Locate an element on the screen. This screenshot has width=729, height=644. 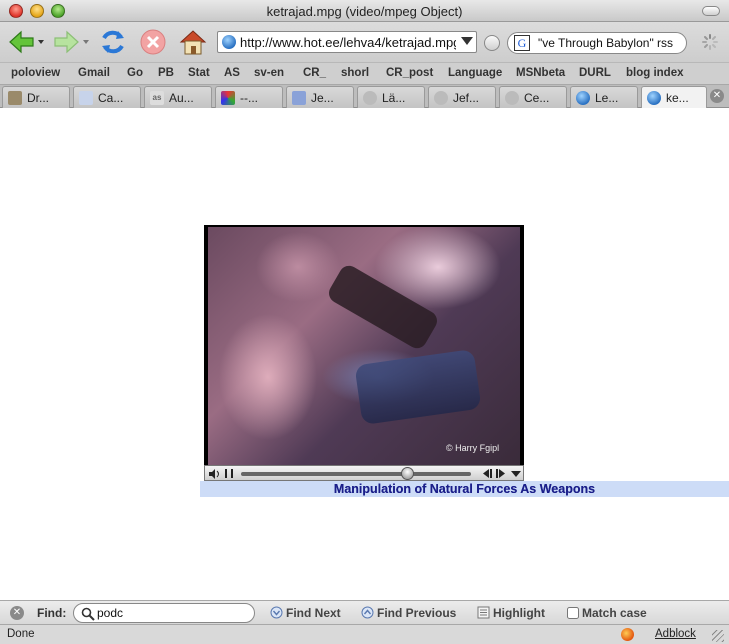
home-button is located at coordinates (193, 42).